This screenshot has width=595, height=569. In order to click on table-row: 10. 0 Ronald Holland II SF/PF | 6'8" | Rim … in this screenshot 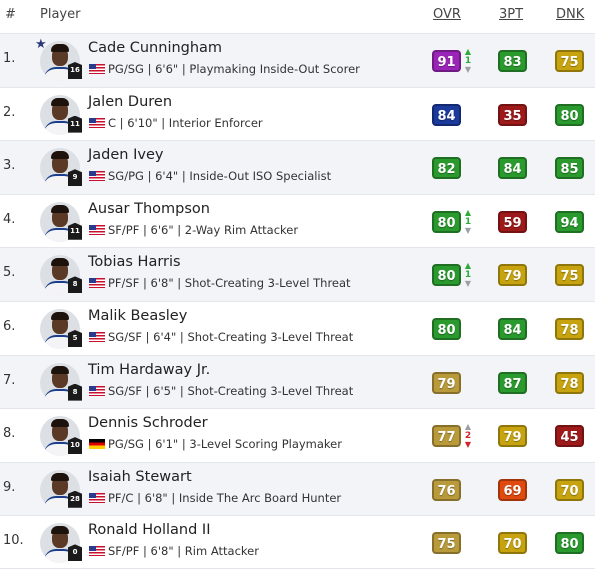, I will do `click(297, 542)`.